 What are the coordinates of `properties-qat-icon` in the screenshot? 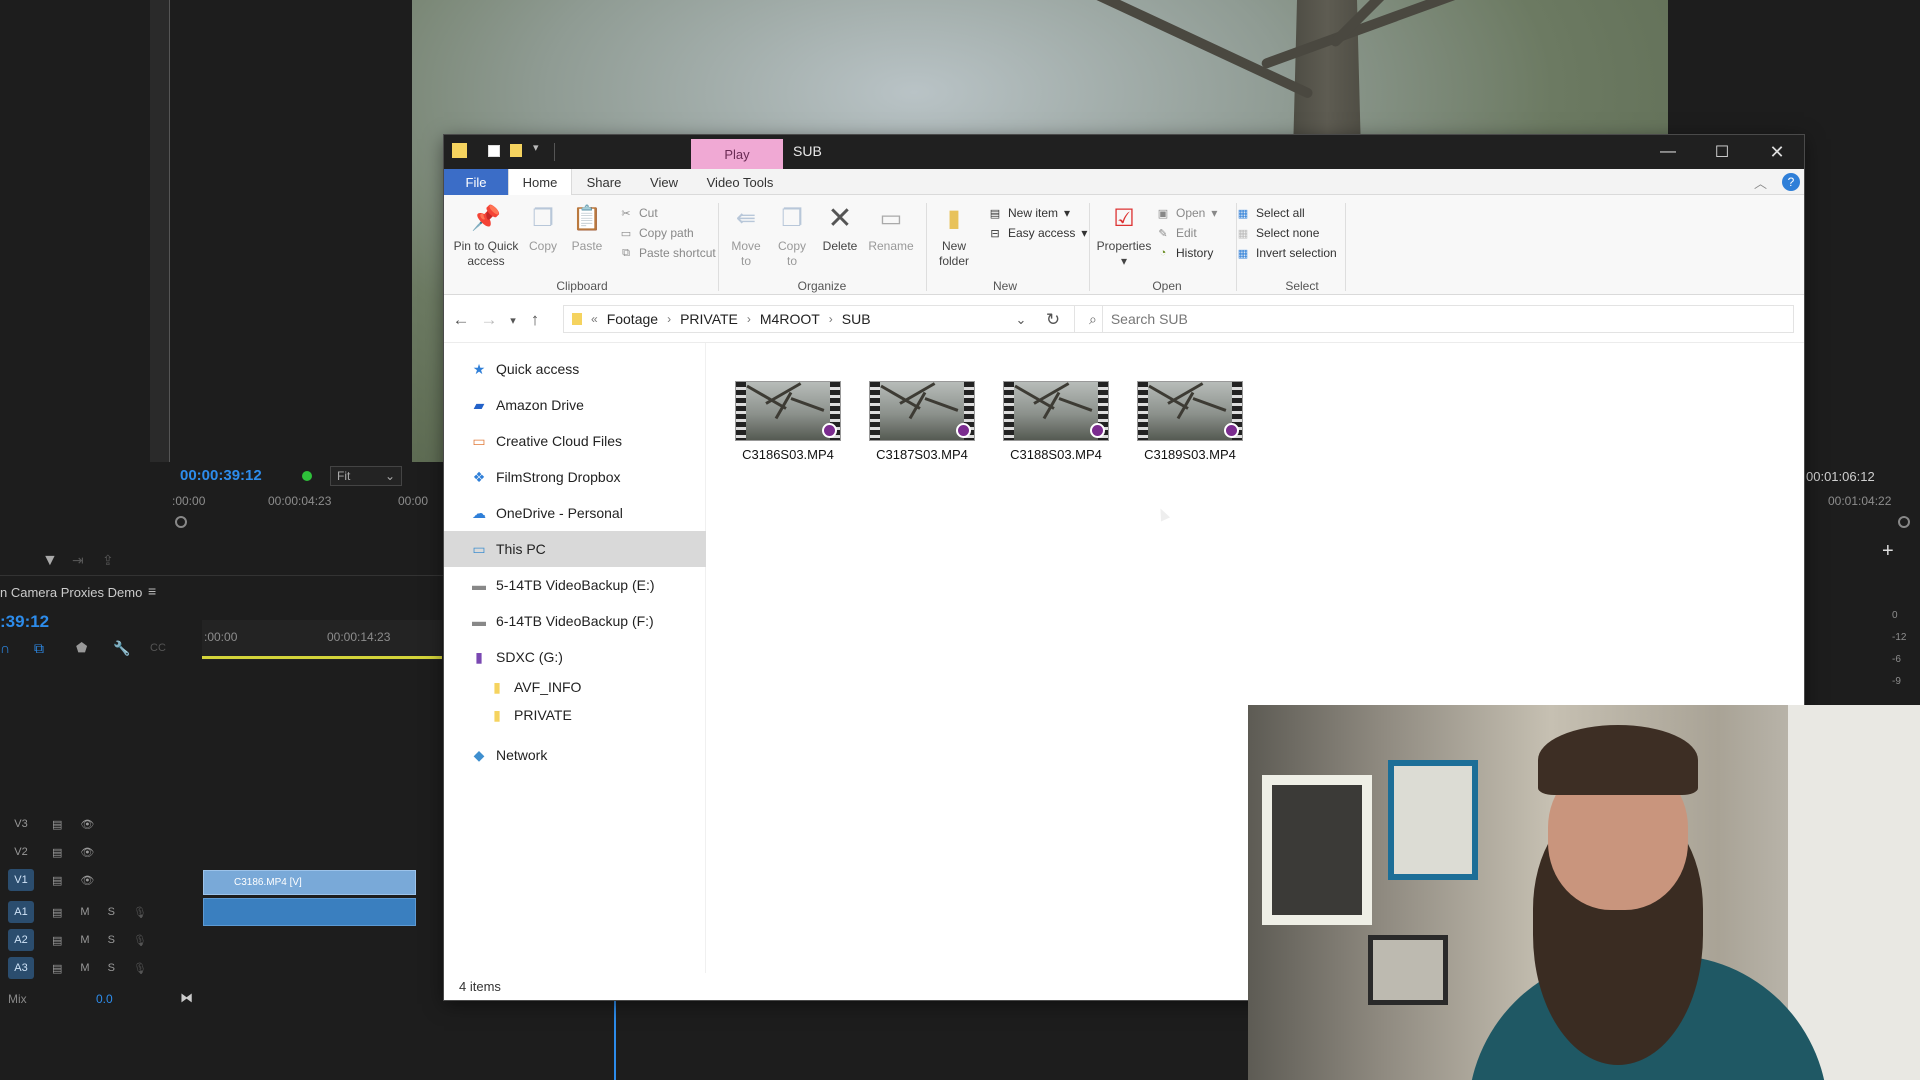 It's located at (494, 151).